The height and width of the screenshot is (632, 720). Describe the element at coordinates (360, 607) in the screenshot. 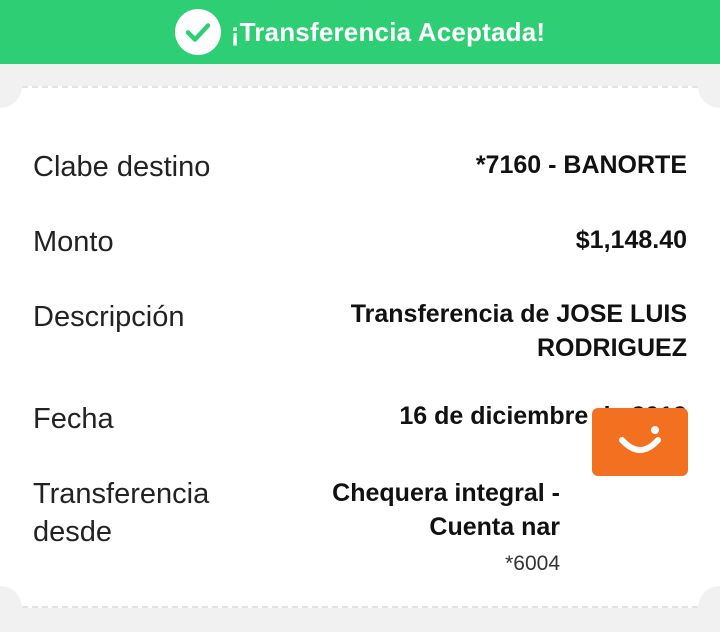

I see `perforation-bottom` at that location.